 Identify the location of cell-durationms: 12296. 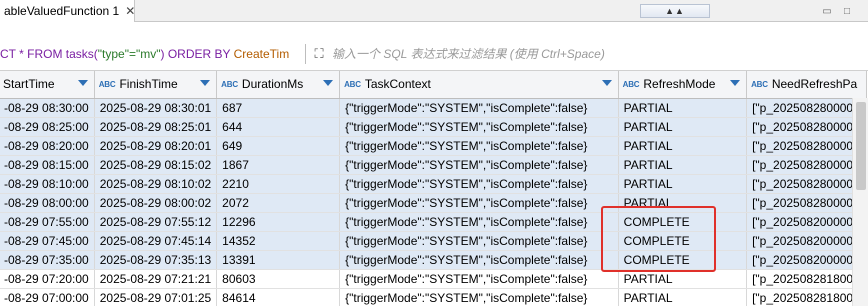
(278, 222).